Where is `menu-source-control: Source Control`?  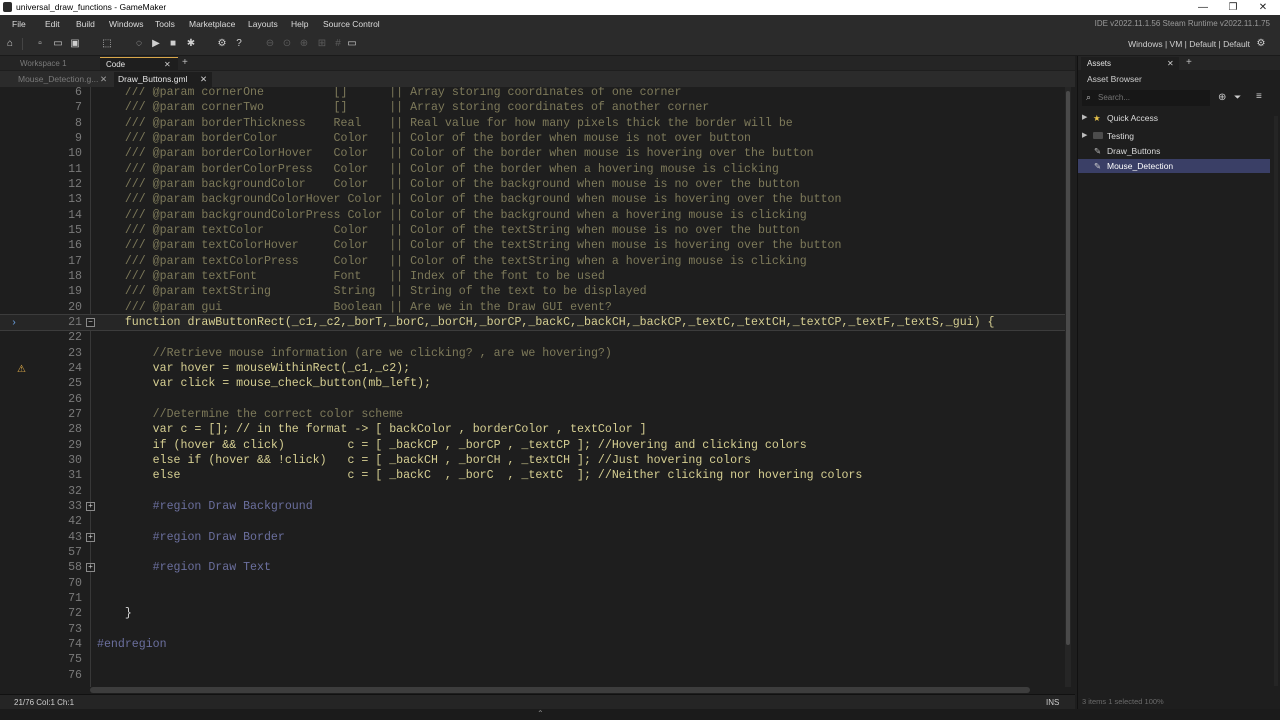 menu-source-control: Source Control is located at coordinates (351, 24).